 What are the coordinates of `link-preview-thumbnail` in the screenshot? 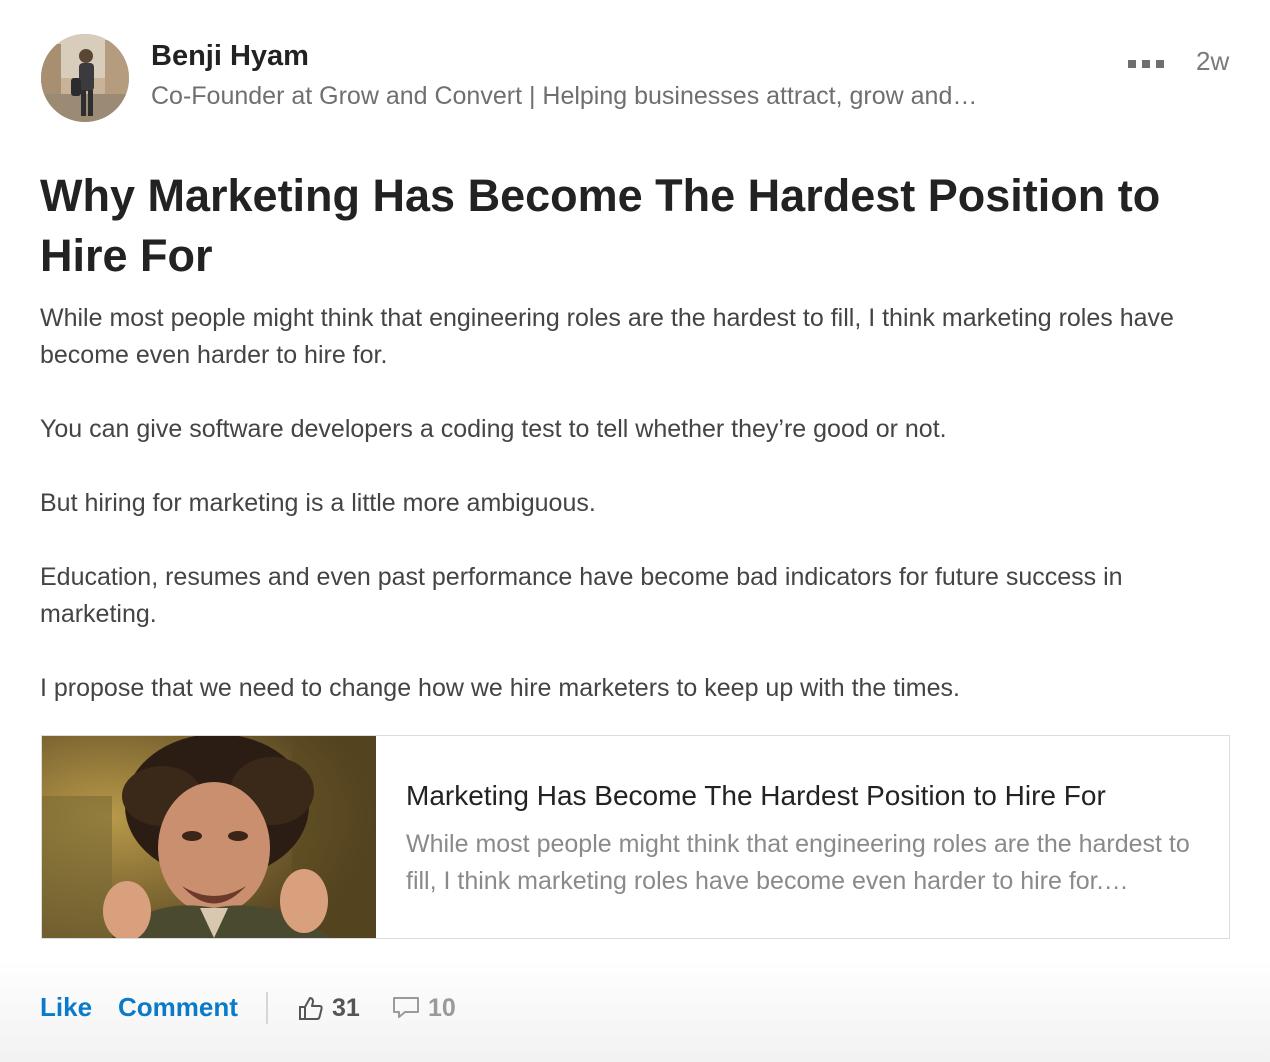 It's located at (209, 837).